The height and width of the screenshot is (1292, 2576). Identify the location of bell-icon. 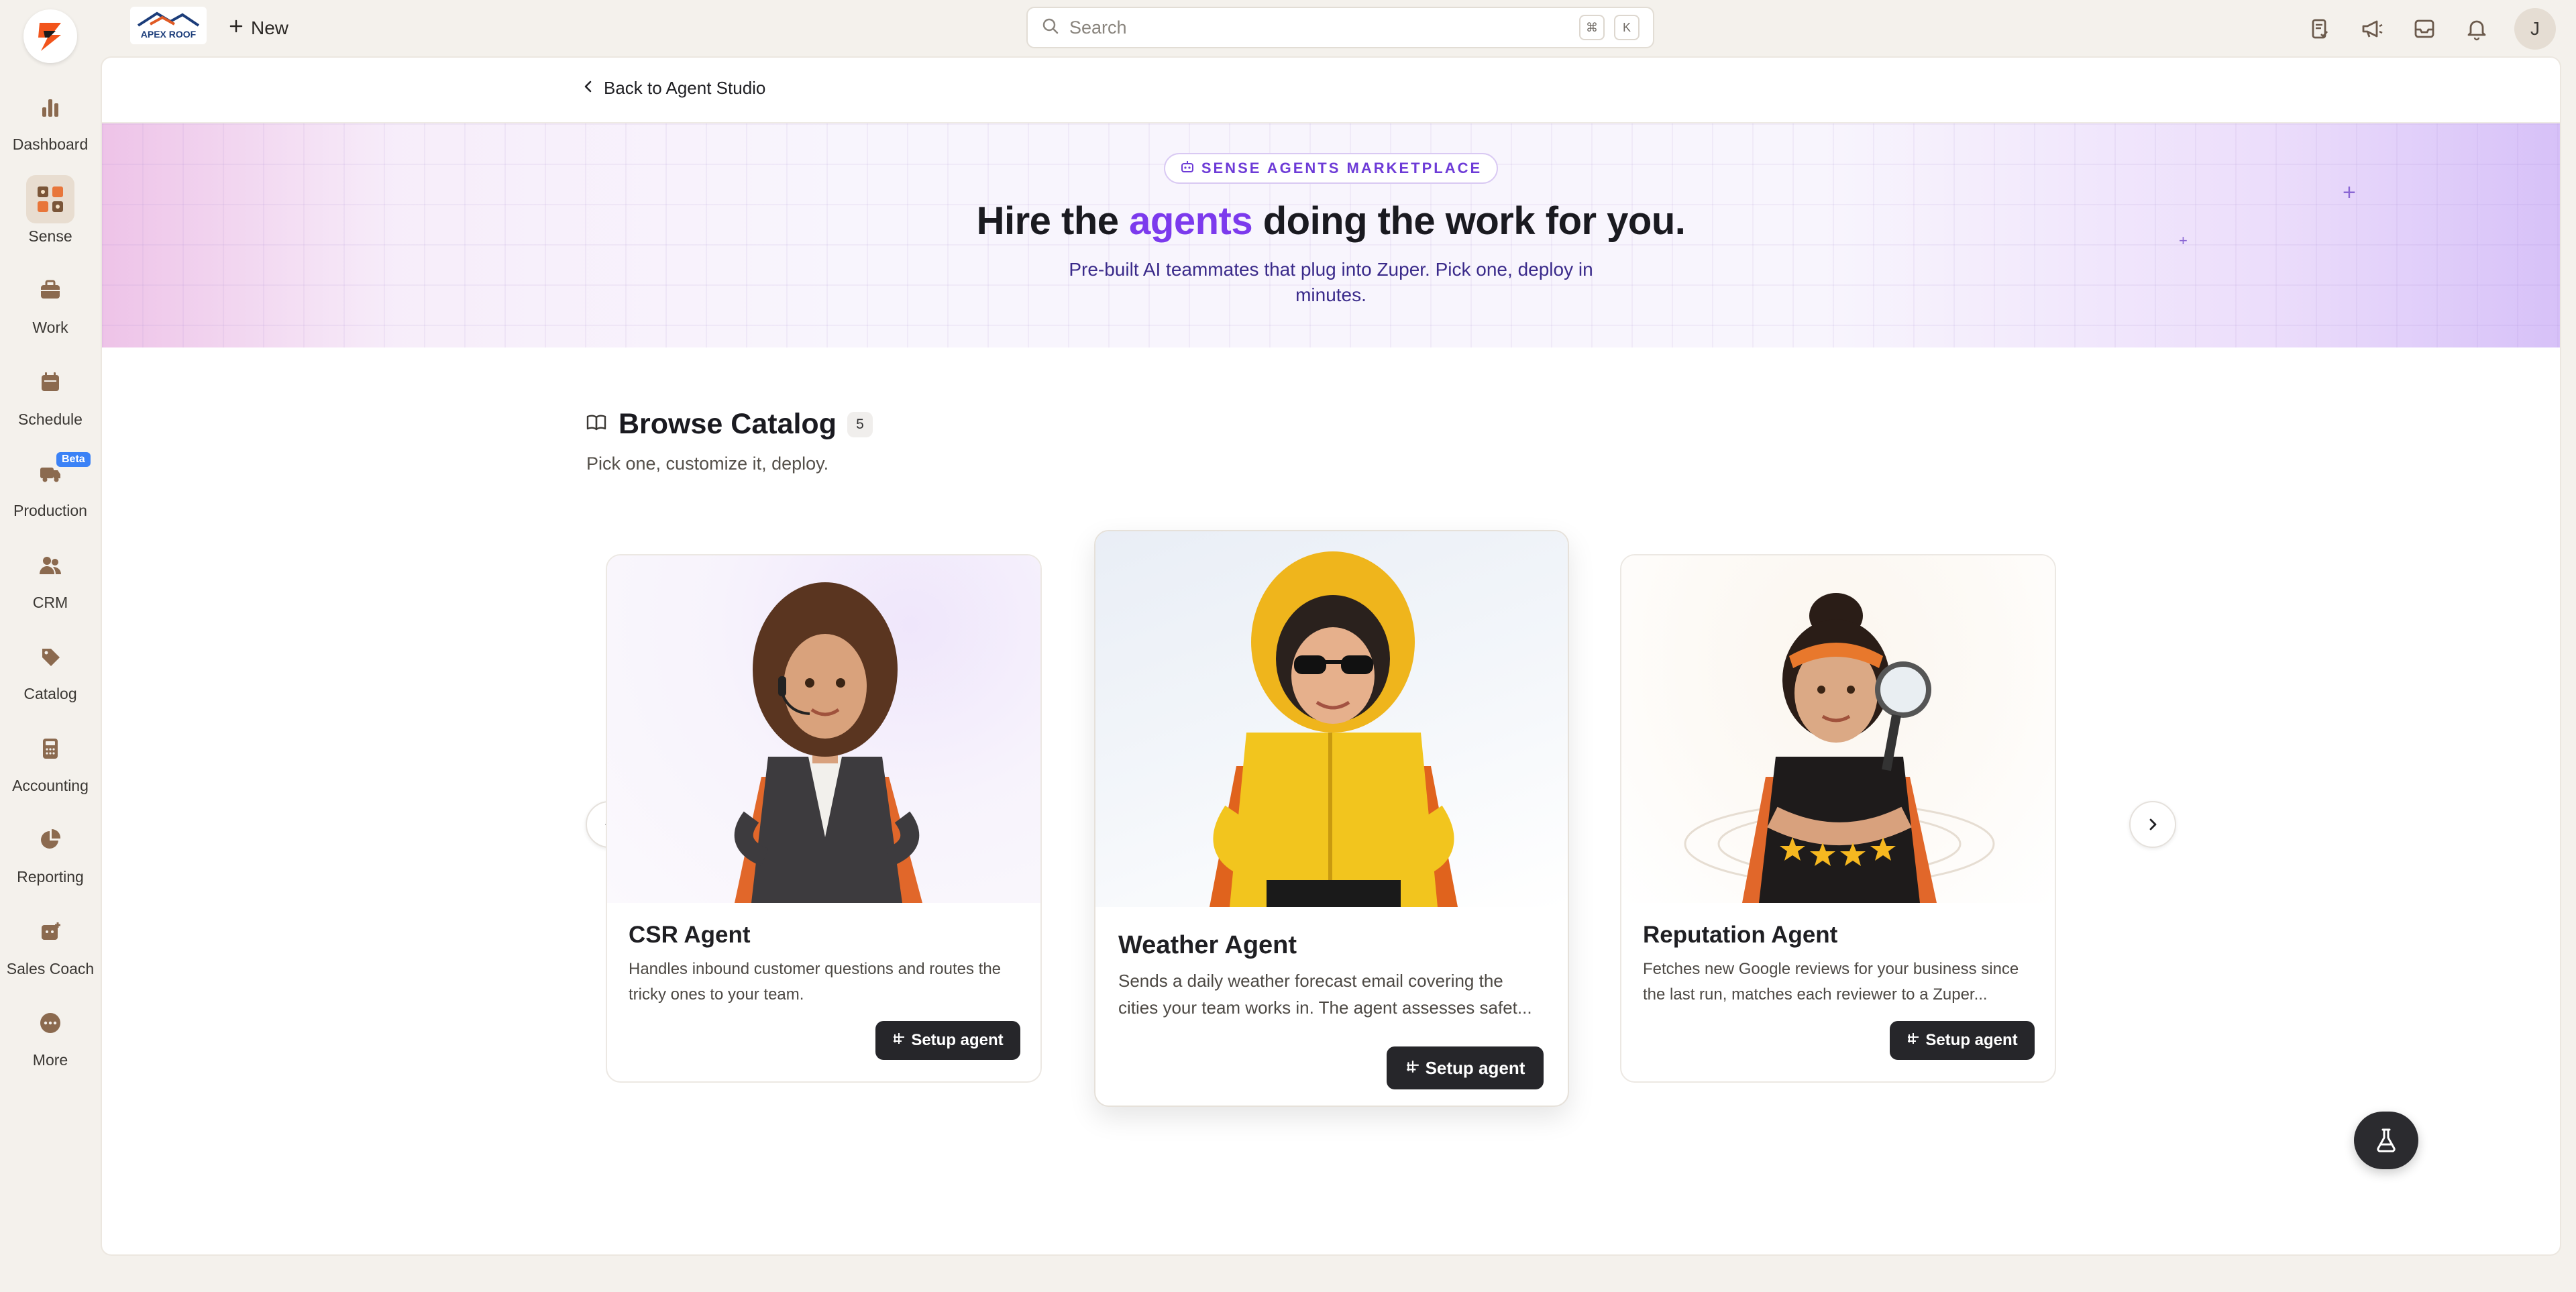
(2476, 29).